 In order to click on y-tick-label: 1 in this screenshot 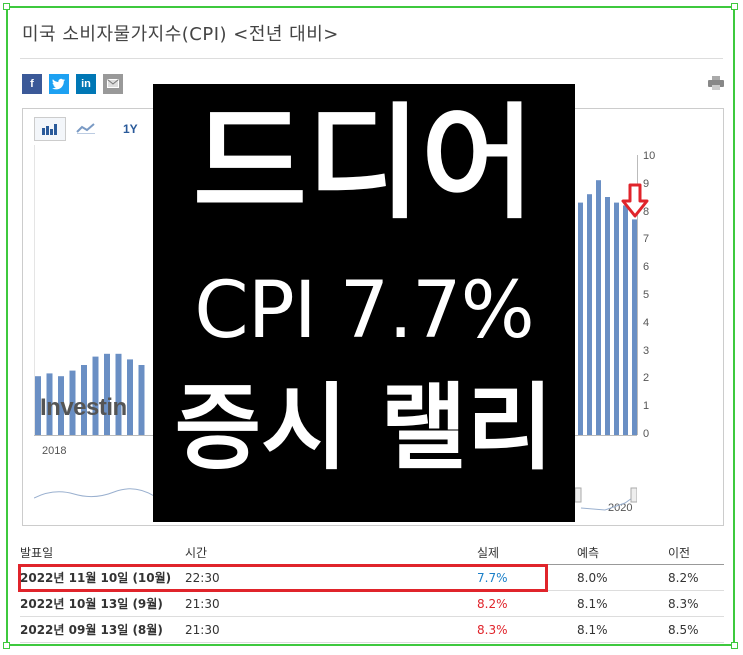, I will do `click(646, 406)`.